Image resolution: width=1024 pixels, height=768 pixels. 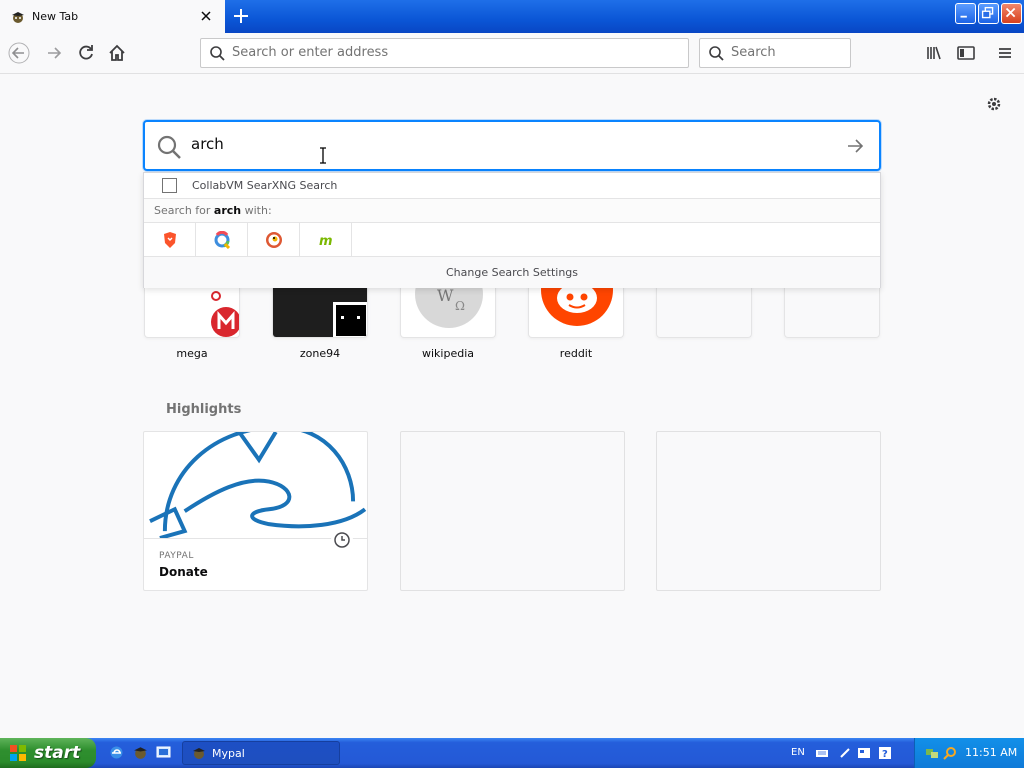 What do you see at coordinates (323, 155) in the screenshot?
I see `text-cursor-icon` at bounding box center [323, 155].